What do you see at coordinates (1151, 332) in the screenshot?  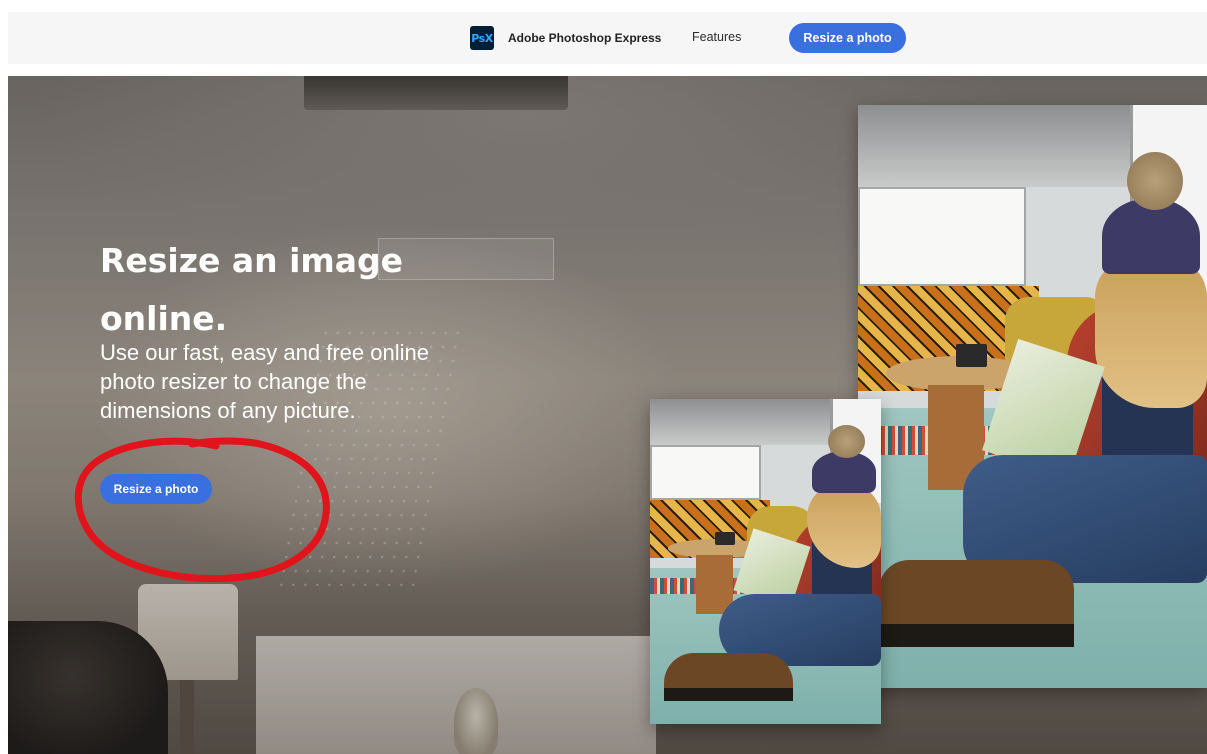 I see `scene-hair` at bounding box center [1151, 332].